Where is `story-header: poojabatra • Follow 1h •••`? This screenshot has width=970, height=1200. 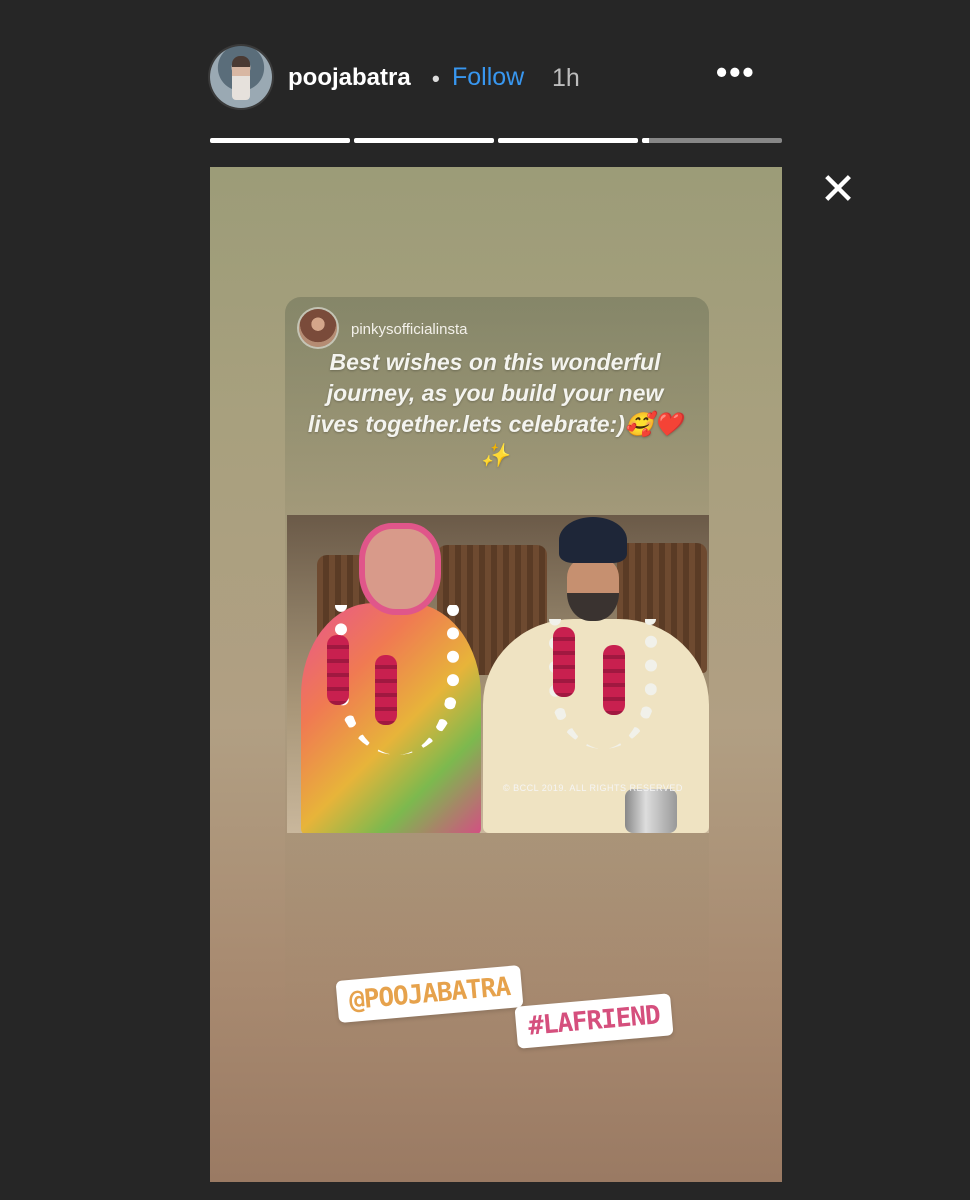
story-header: poojabatra • Follow 1h ••• is located at coordinates (496, 77).